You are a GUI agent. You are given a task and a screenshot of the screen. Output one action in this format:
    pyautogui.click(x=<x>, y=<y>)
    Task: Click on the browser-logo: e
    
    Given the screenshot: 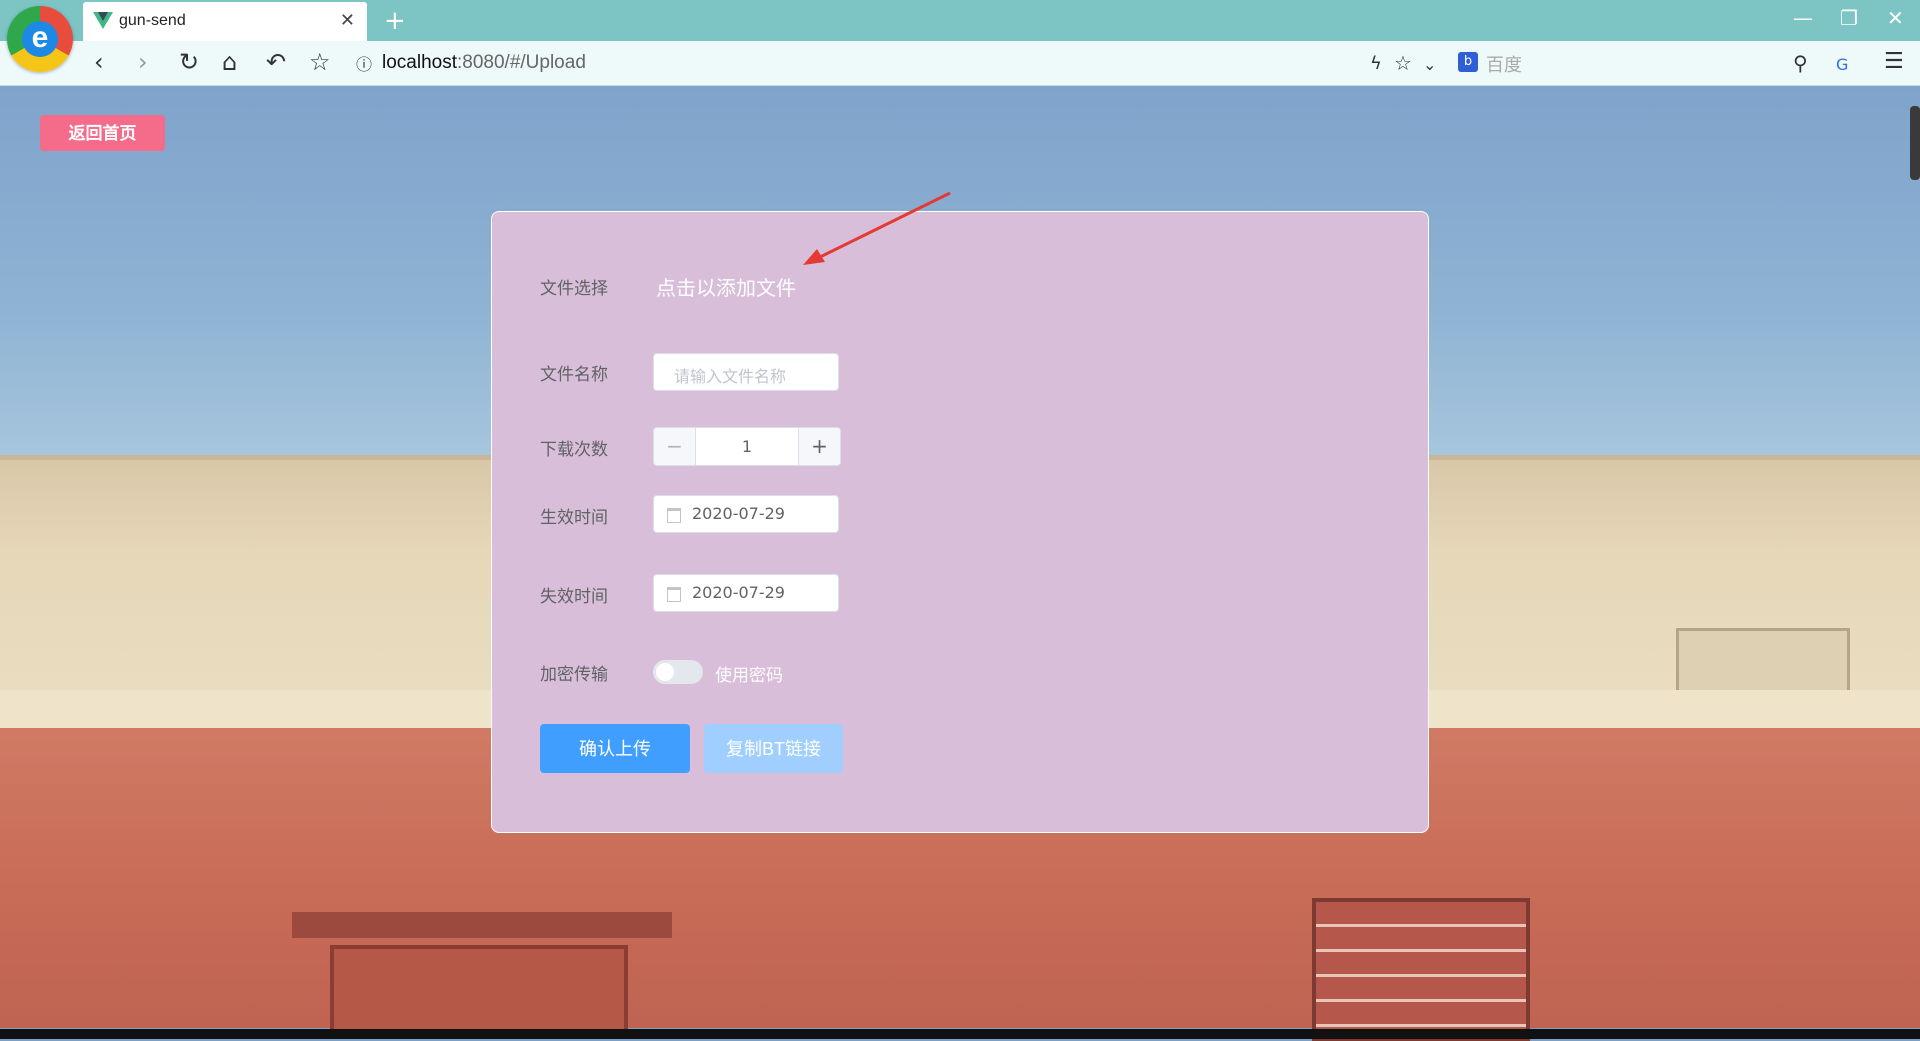 What is the action you would take?
    pyautogui.click(x=40, y=39)
    